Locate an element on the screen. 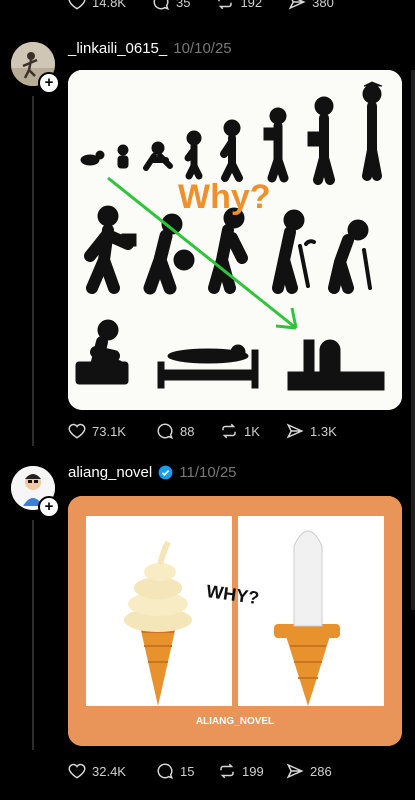  post-actions: 73.1K 88 1K 1.3K is located at coordinates (202, 431).